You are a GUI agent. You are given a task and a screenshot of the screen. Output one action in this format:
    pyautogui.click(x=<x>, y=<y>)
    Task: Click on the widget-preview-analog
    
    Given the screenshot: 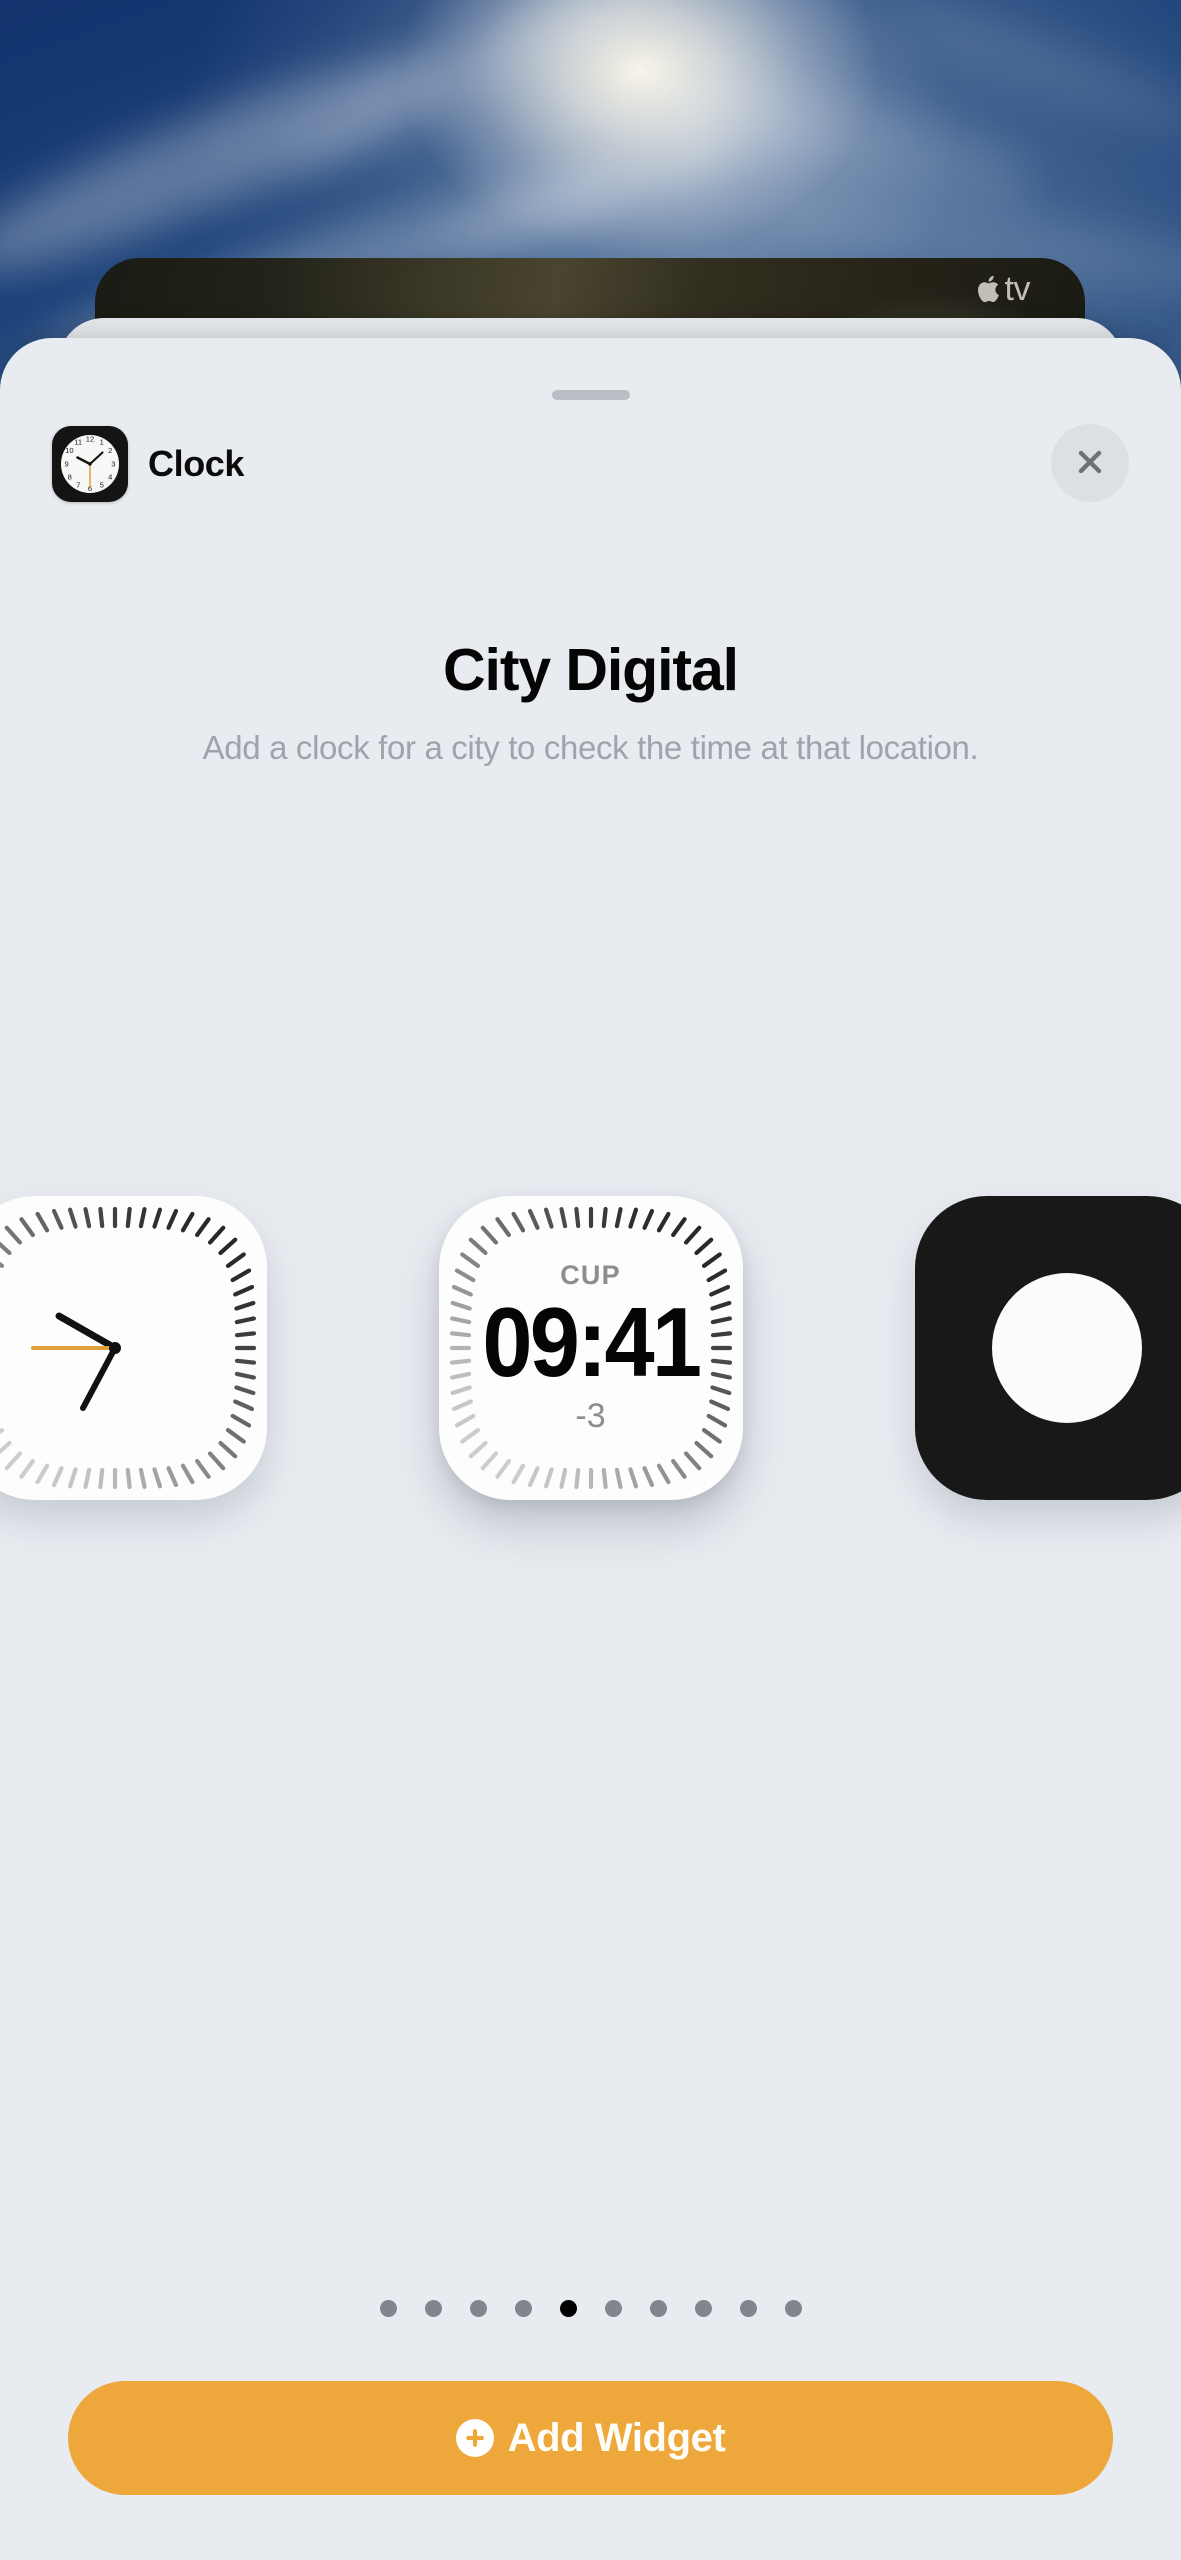 What is the action you would take?
    pyautogui.click(x=133, y=1348)
    